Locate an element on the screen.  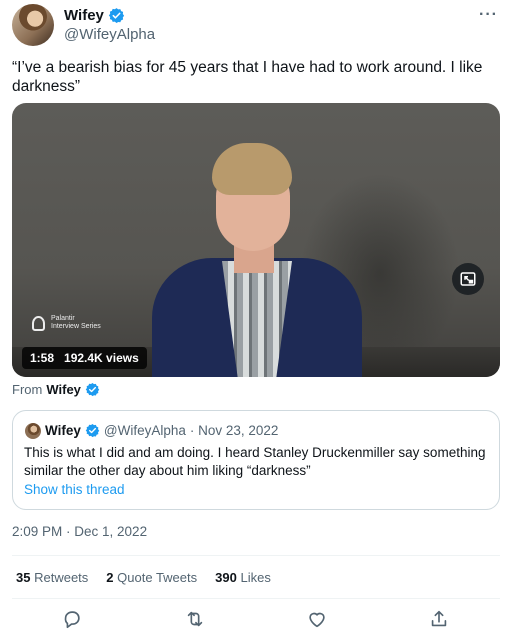
retweets-stat: 35 Retweets is located at coordinates (52, 577).